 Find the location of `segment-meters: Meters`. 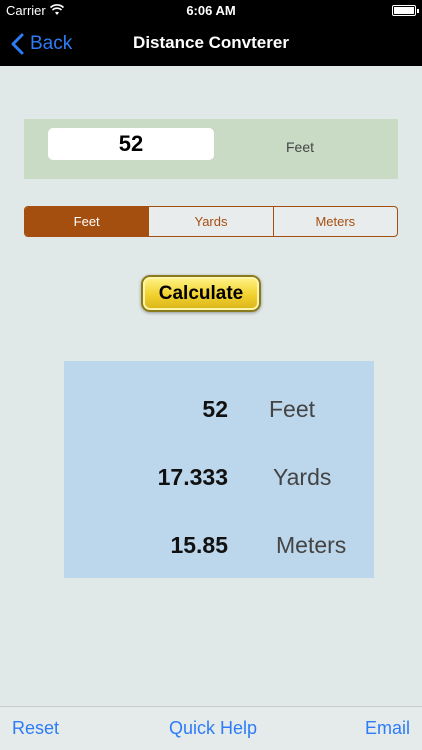

segment-meters: Meters is located at coordinates (334, 221).